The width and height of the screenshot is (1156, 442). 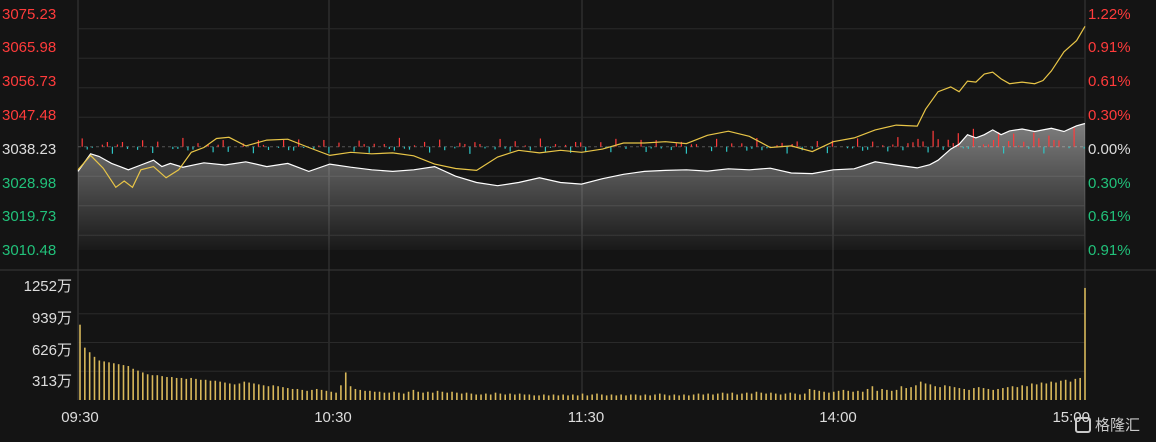 I want to click on volume-tick: 626万, so click(x=52, y=350).